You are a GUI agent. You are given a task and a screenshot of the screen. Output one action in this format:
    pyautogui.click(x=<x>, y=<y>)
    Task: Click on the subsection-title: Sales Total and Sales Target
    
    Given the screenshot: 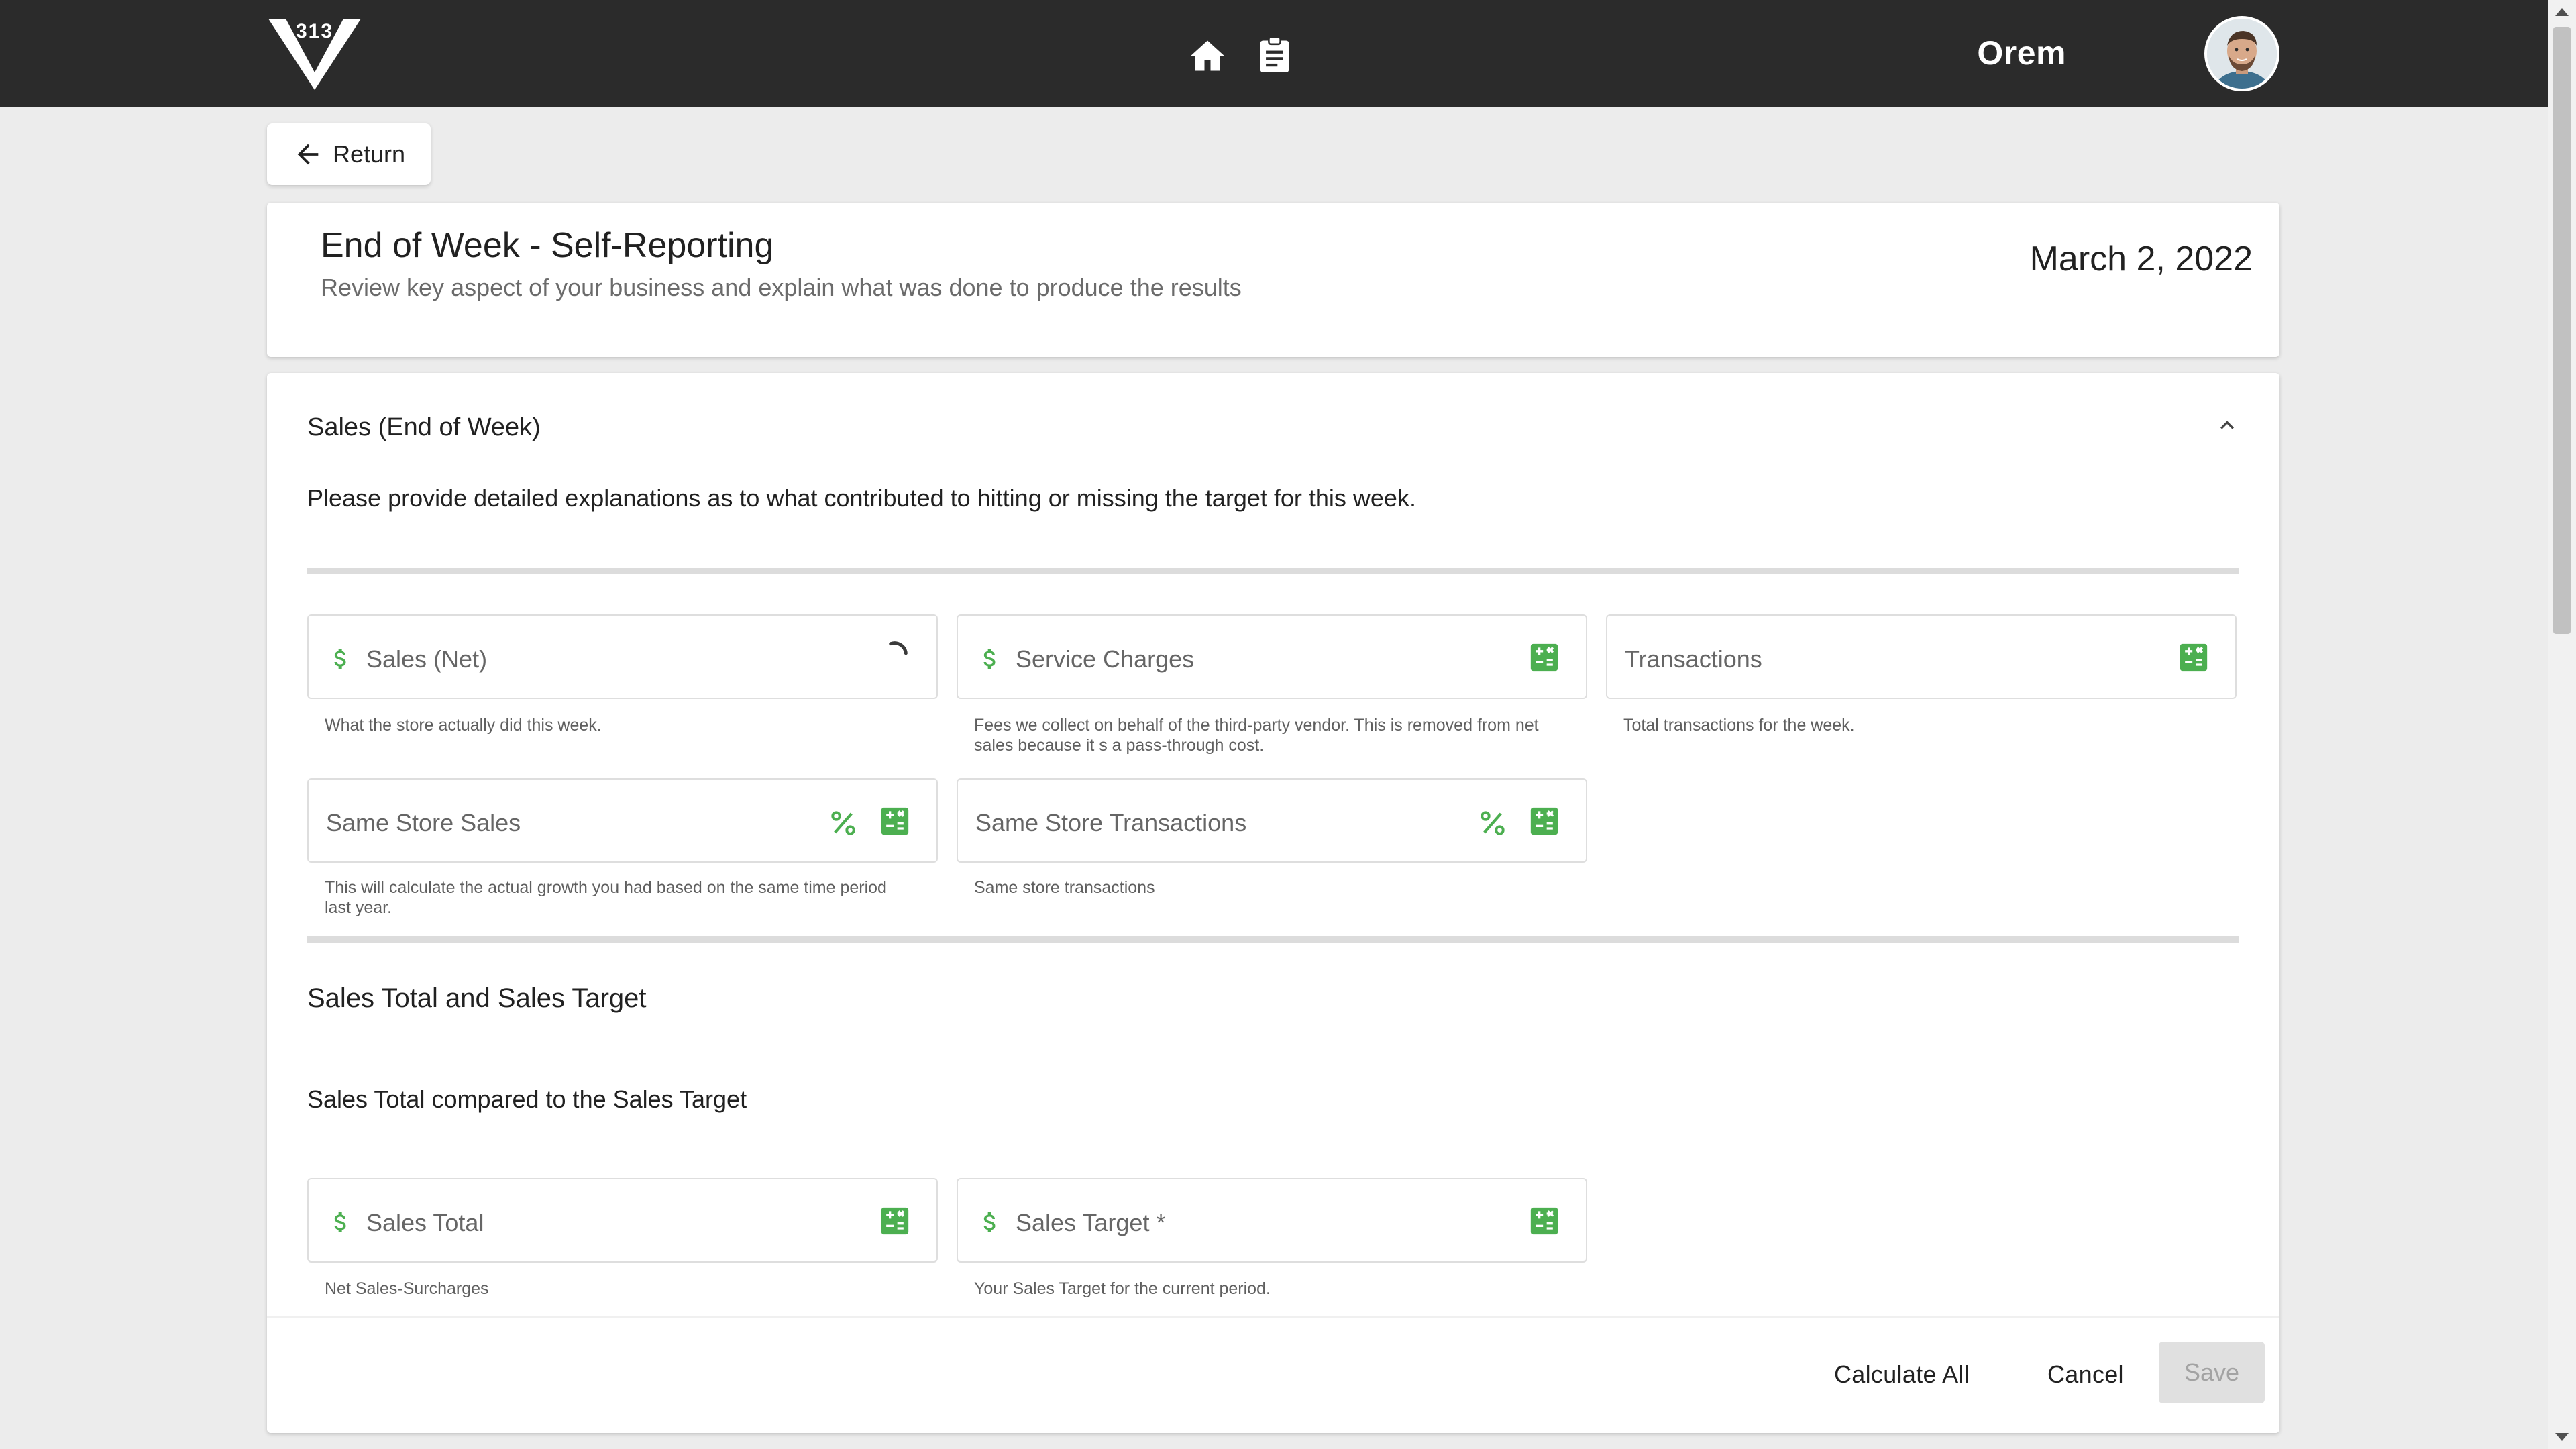 What is the action you would take?
    pyautogui.click(x=477, y=998)
    